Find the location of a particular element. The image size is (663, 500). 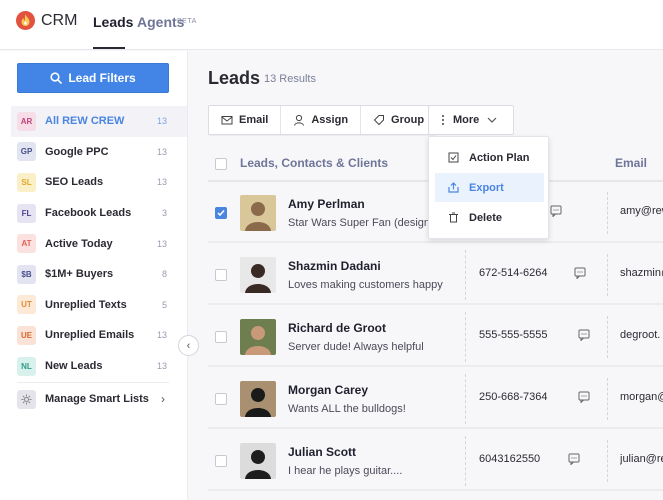

menu-item-delete: Delete is located at coordinates (489, 217).